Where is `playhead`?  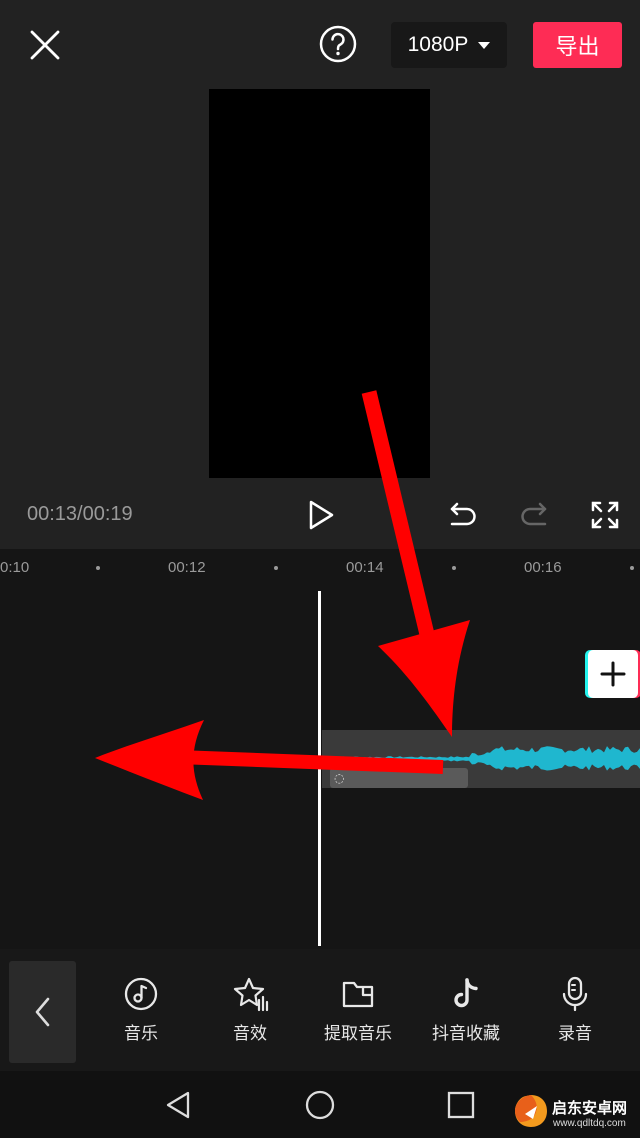
playhead is located at coordinates (319, 768).